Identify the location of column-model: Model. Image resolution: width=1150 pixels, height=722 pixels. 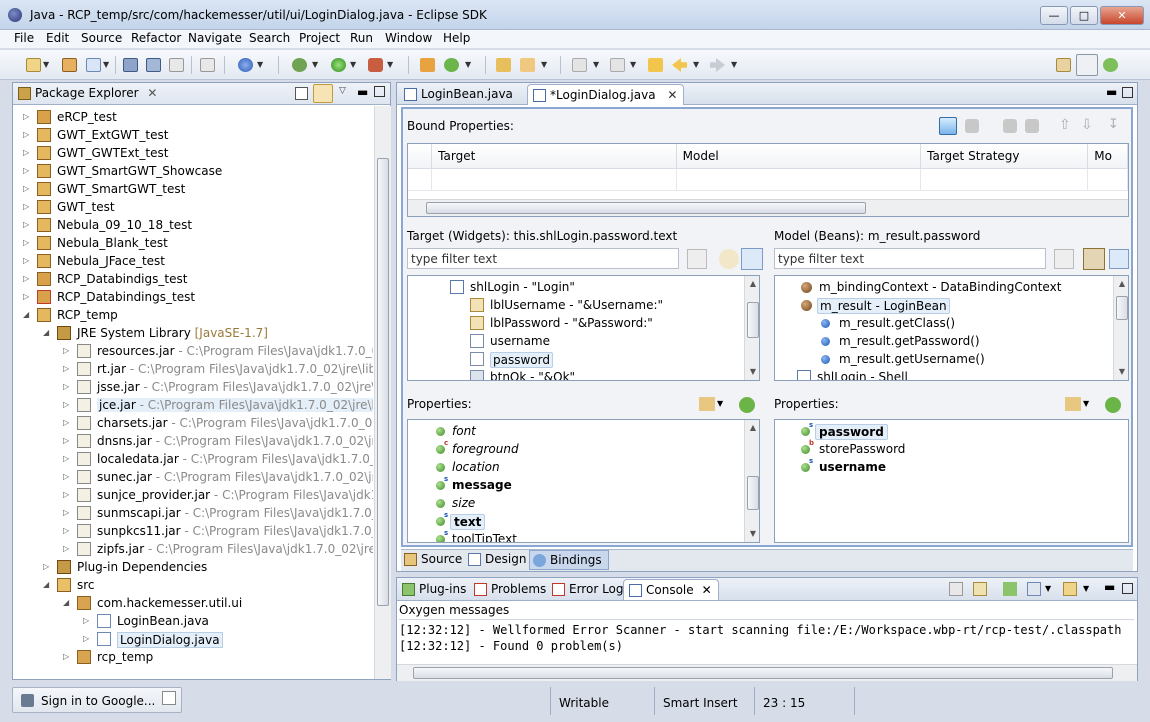
(799, 156).